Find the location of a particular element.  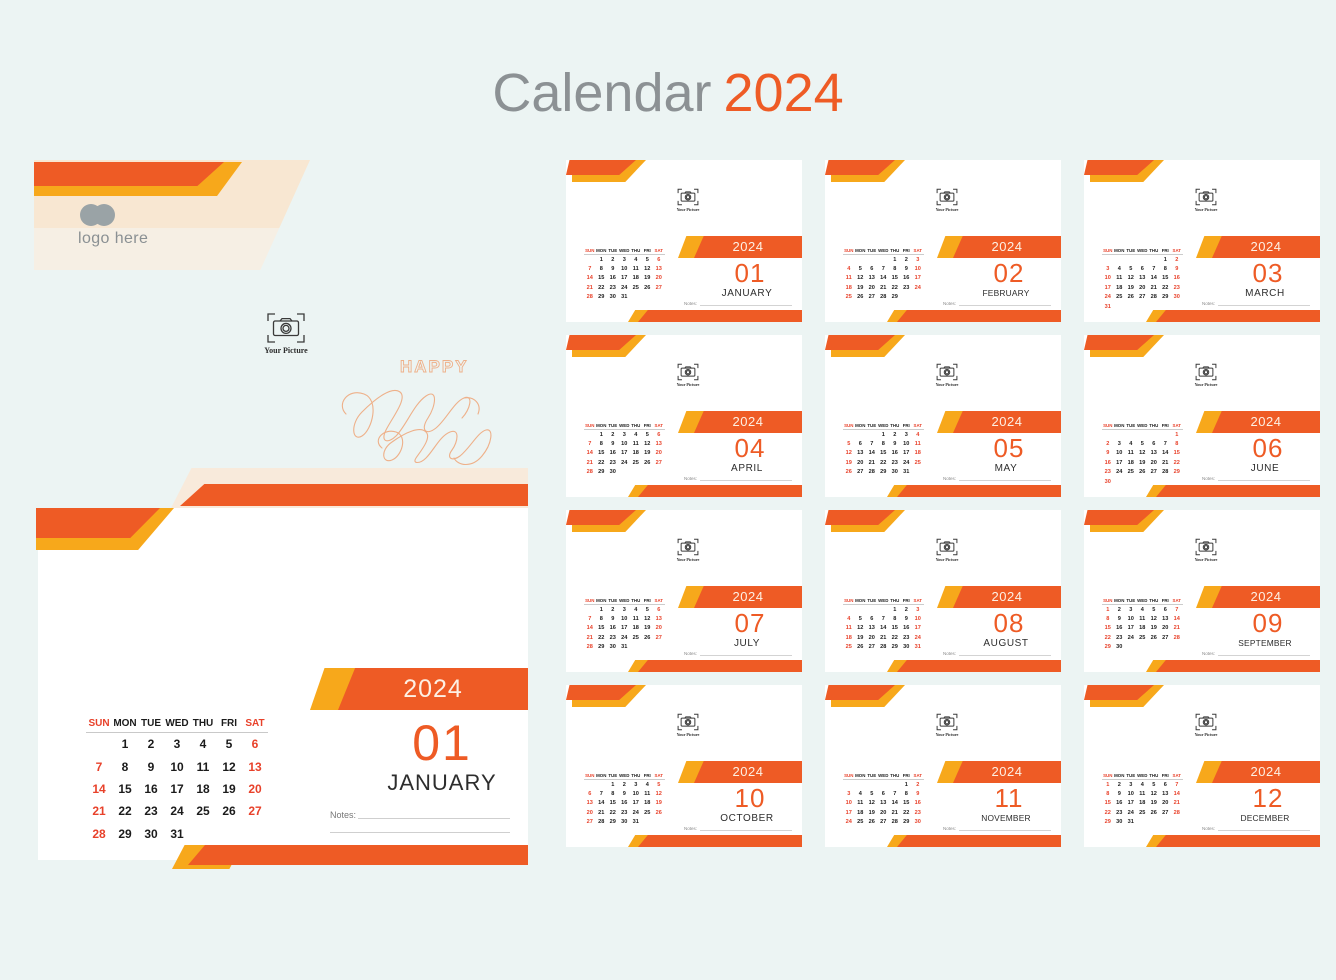

day-cell: 2 is located at coordinates (625, 785).